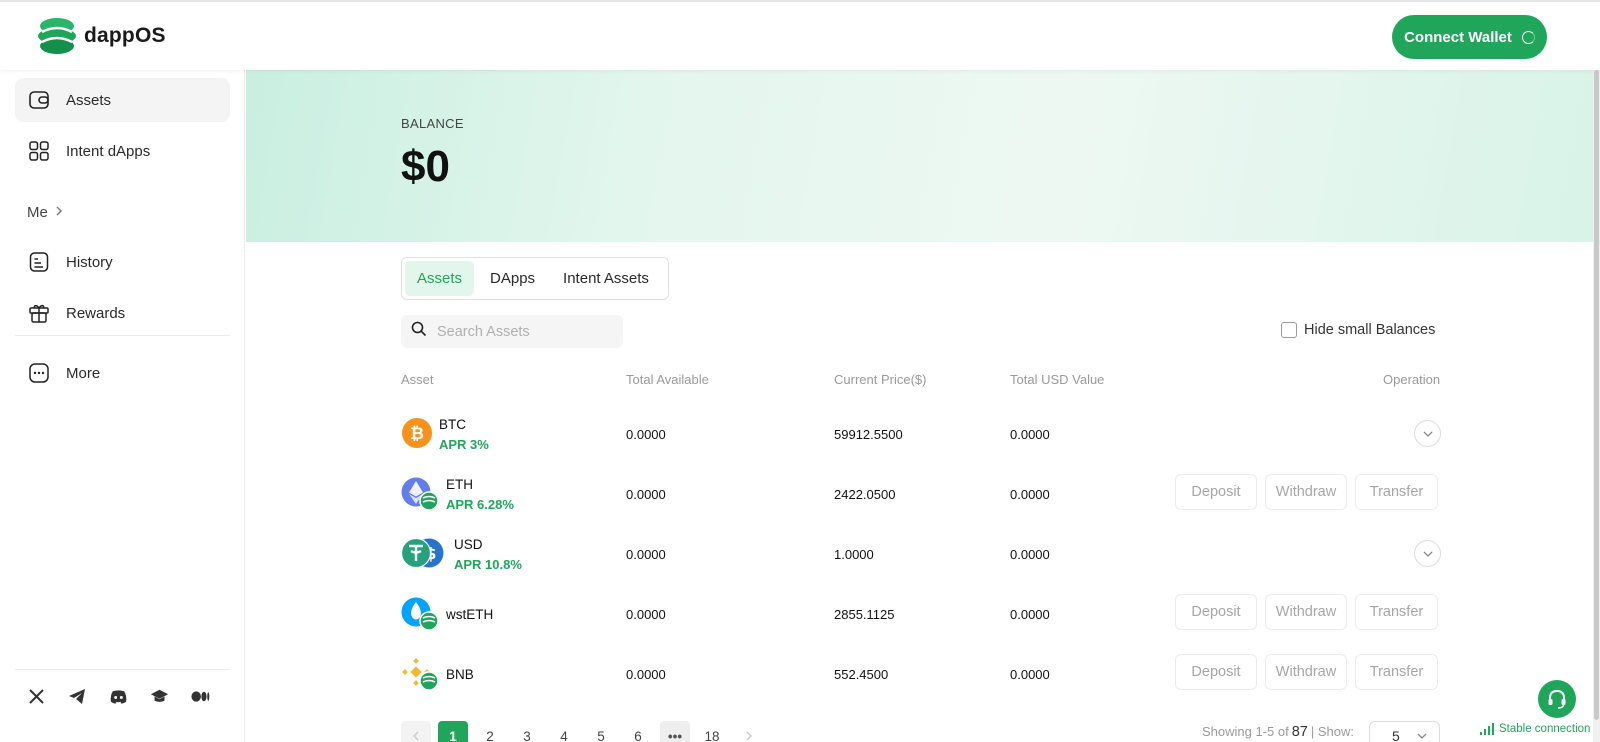 The image size is (1600, 742). I want to click on sidebar-item-label: More, so click(83, 373).